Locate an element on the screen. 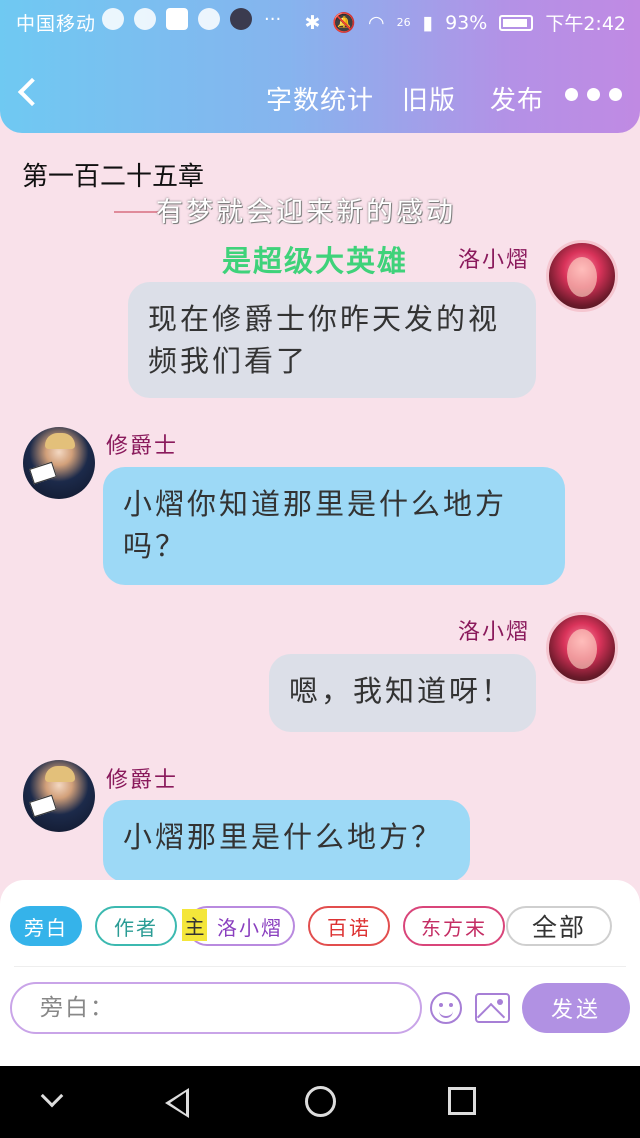  old-version-button: 旧版 is located at coordinates (429, 98).